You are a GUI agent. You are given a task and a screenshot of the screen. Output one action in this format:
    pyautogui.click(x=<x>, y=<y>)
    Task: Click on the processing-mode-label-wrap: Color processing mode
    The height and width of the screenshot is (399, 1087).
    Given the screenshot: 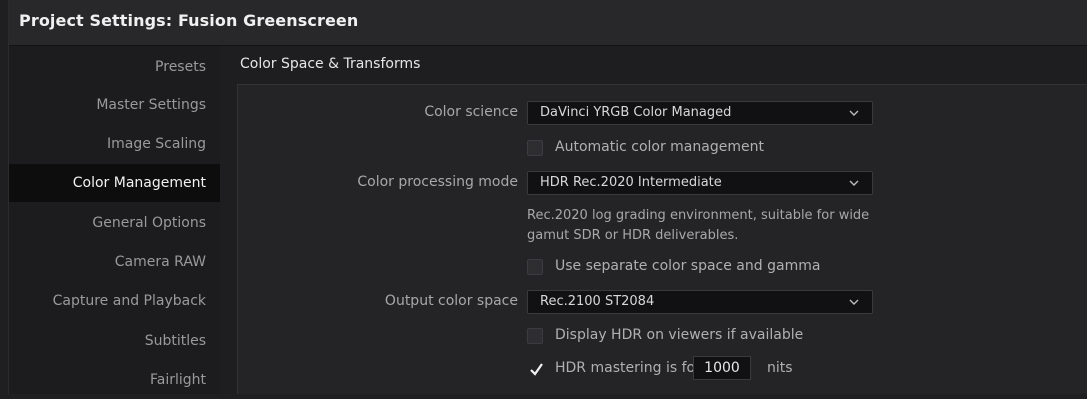 What is the action you would take?
    pyautogui.click(x=378, y=185)
    